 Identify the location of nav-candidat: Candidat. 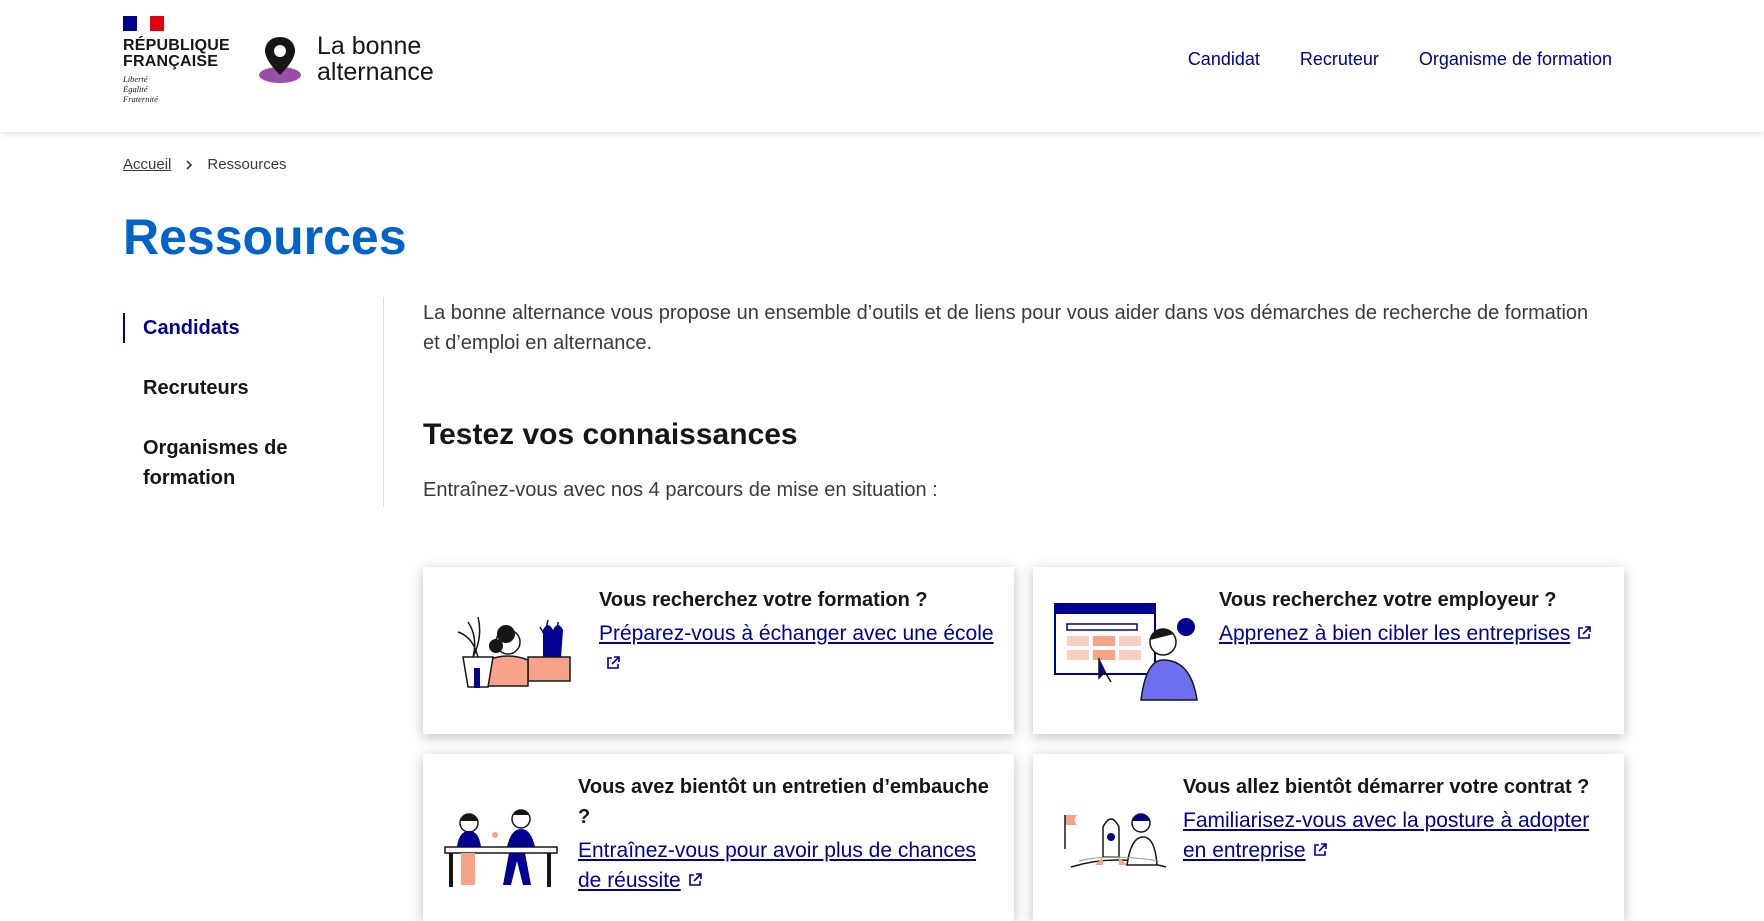
(1224, 59).